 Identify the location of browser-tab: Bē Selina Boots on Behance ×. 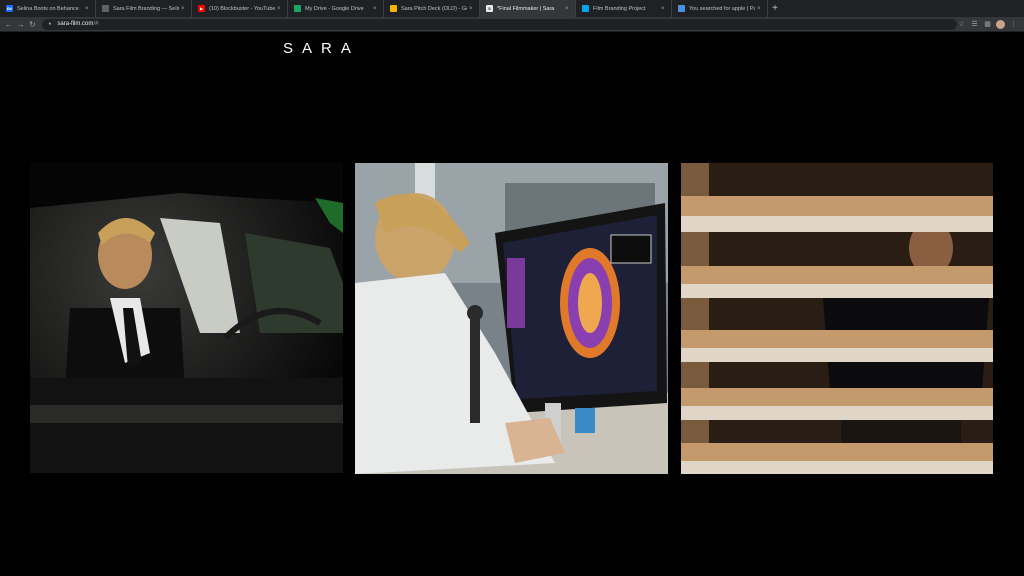
(48, 8).